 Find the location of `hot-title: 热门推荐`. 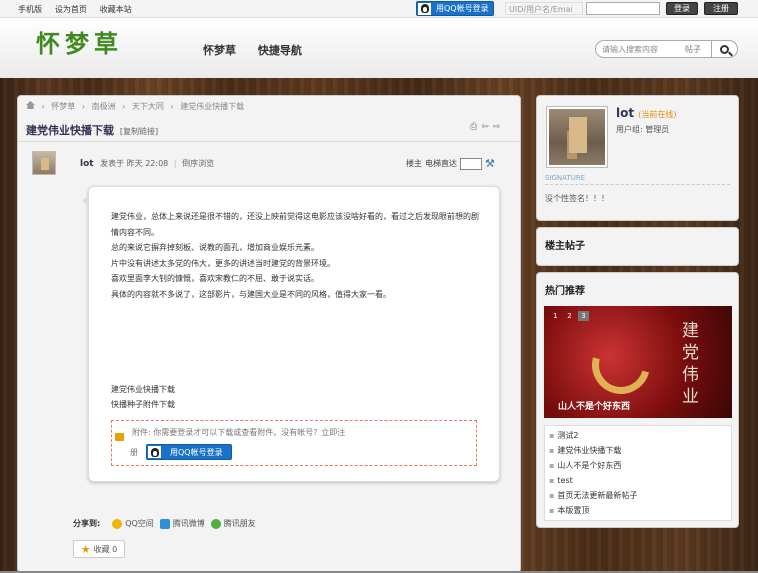

hot-title: 热门推荐 is located at coordinates (565, 291).